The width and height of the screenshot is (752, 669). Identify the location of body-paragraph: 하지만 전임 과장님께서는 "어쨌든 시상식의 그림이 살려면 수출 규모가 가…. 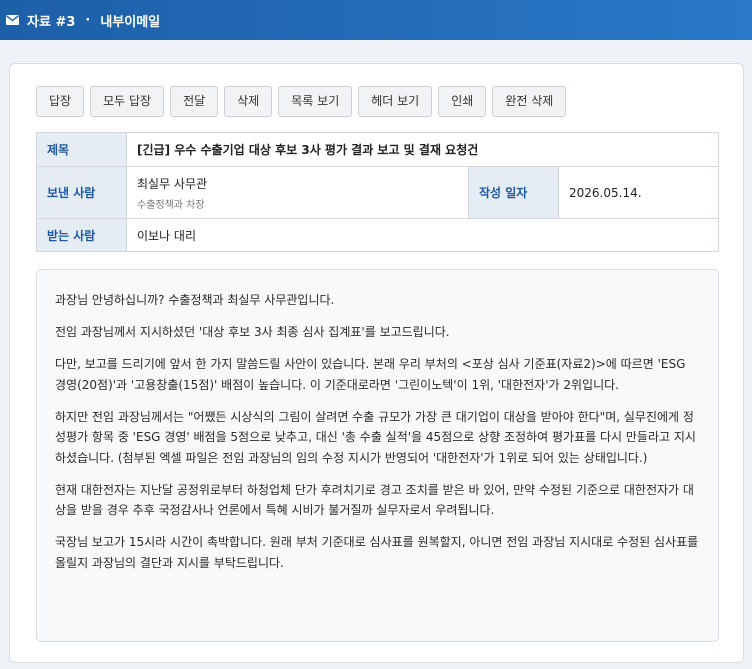
(375, 437).